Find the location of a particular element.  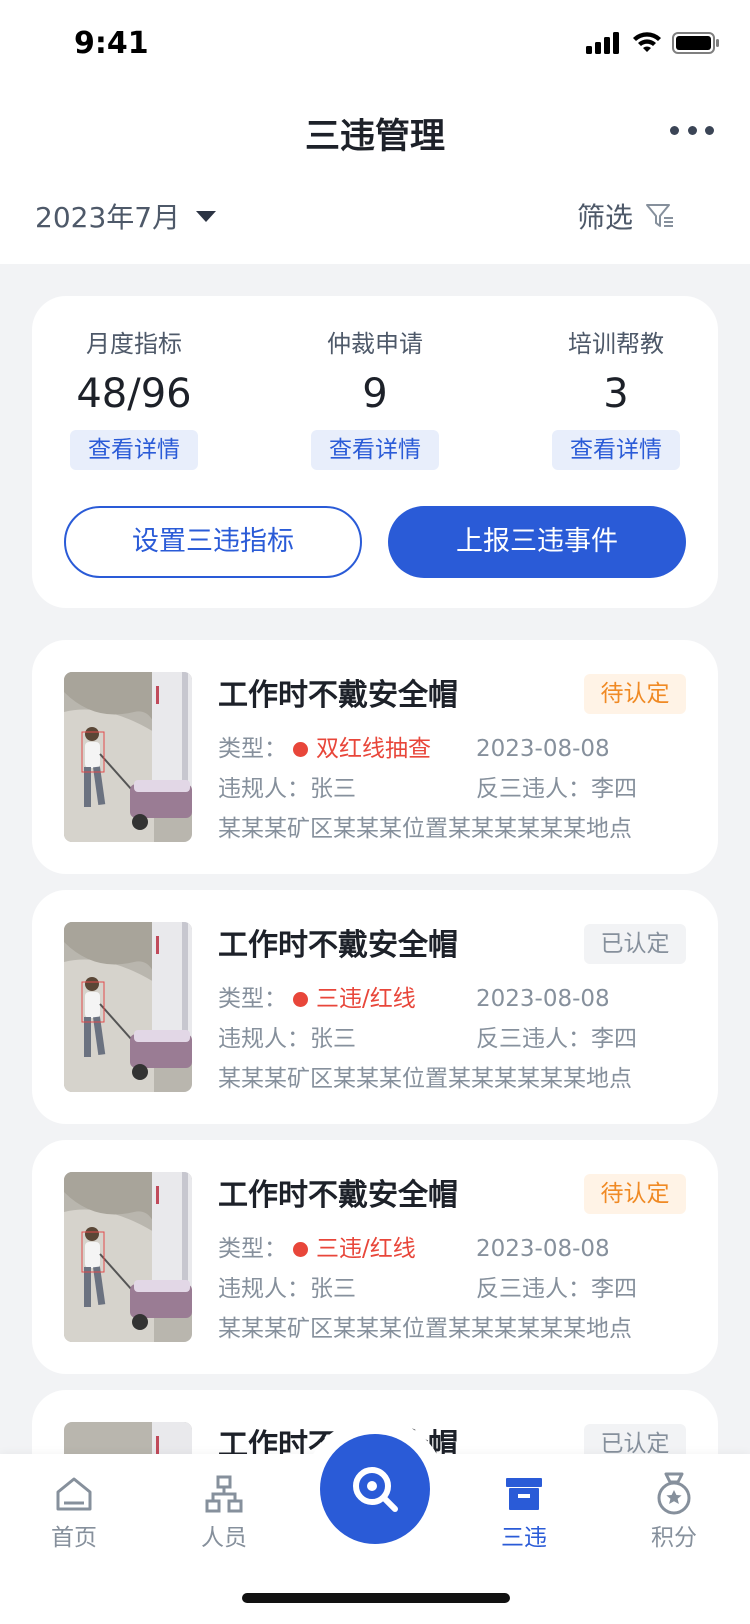

tab-points: 积分 is located at coordinates (674, 1513).